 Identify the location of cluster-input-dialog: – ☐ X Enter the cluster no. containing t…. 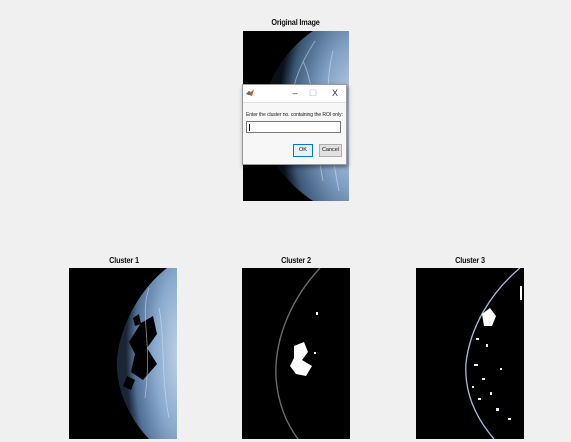
(294, 124).